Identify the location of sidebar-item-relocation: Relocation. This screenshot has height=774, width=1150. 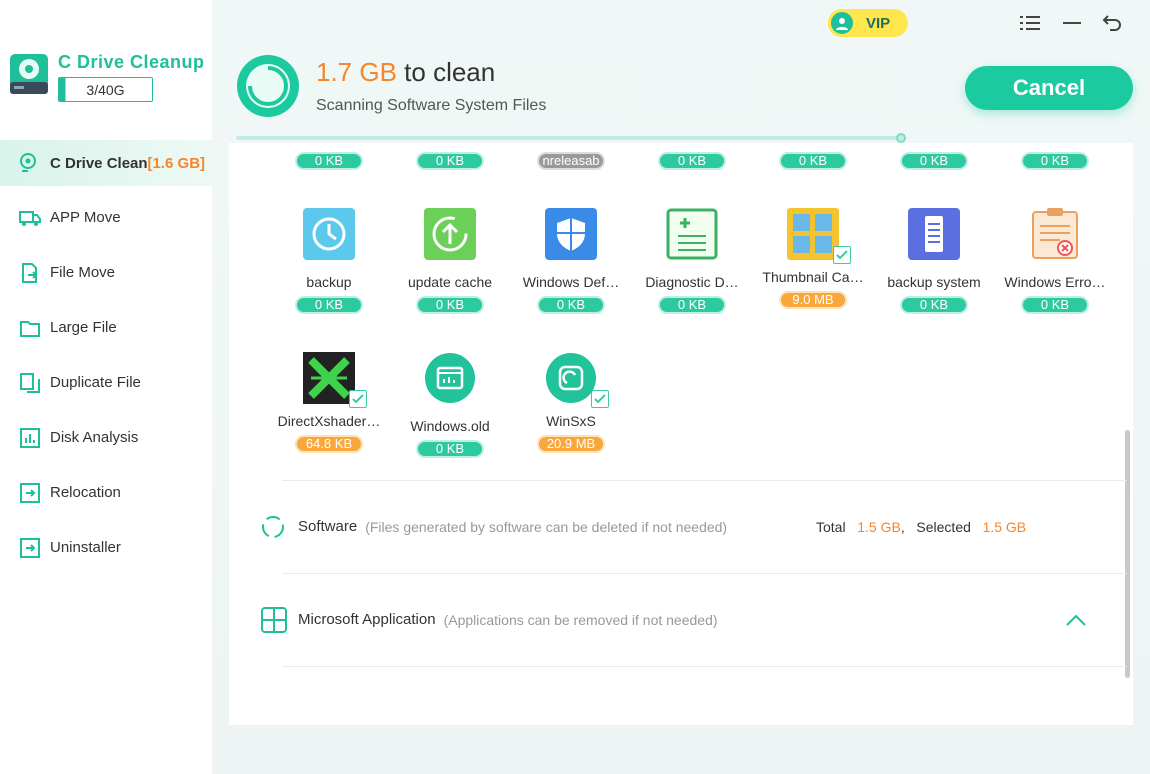
(106, 492).